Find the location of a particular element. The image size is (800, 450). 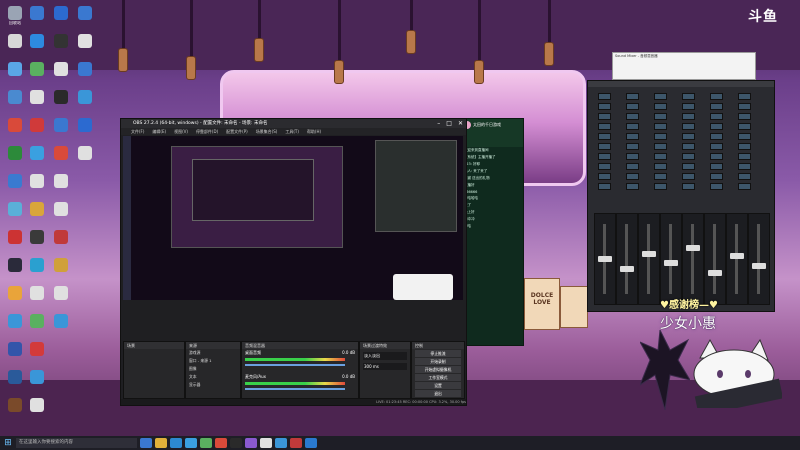

menu-item: 停靠部件(D) is located at coordinates (207, 131).